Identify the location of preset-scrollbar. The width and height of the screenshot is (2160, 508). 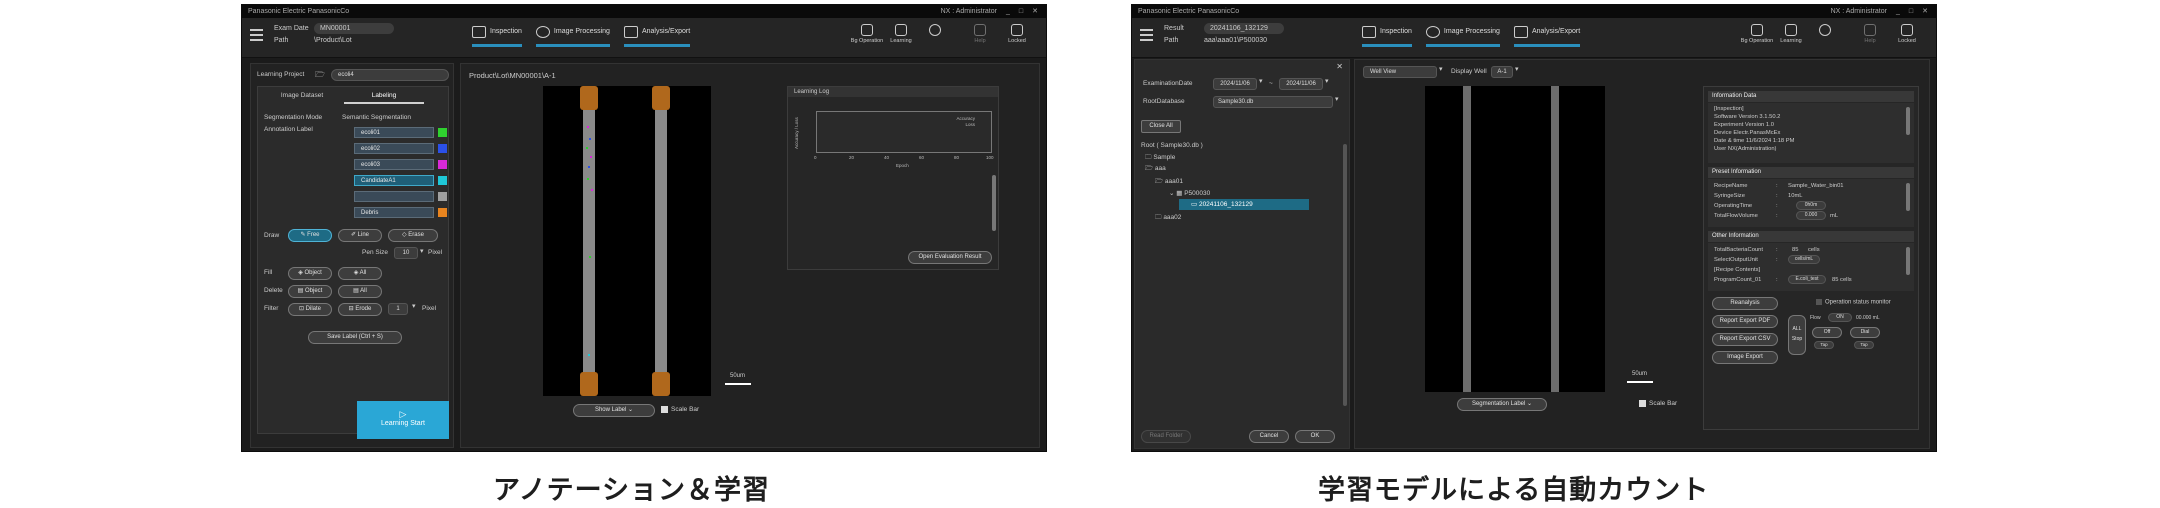
(1908, 197).